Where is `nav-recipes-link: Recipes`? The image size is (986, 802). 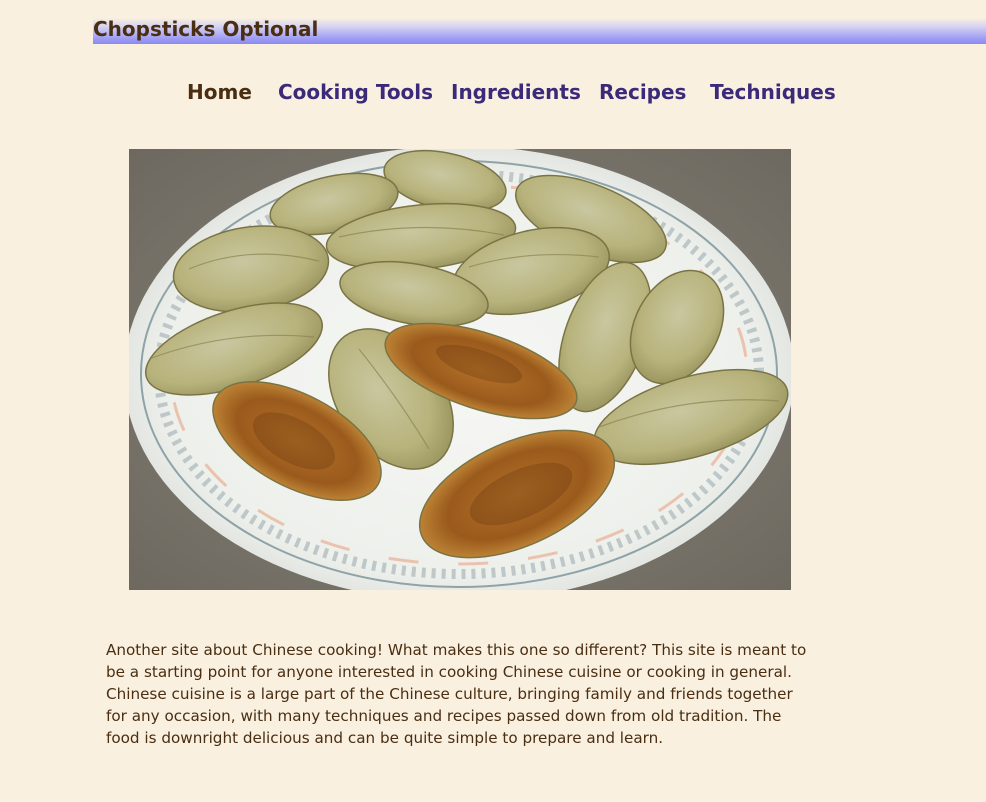
nav-recipes-link: Recipes is located at coordinates (642, 92).